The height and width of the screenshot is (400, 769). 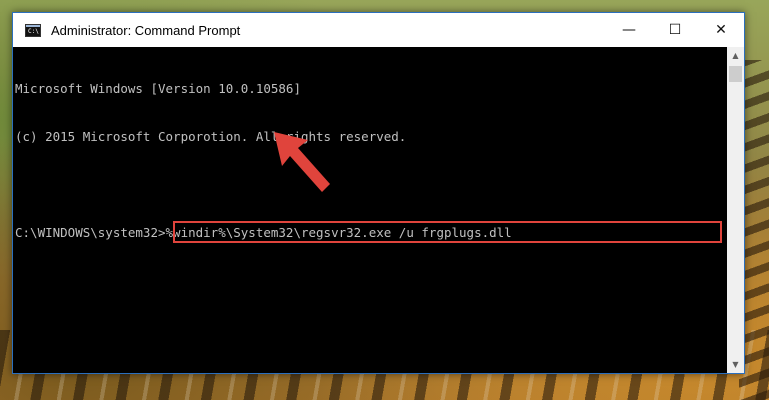 I want to click on arrow-shape, so click(x=302, y=162).